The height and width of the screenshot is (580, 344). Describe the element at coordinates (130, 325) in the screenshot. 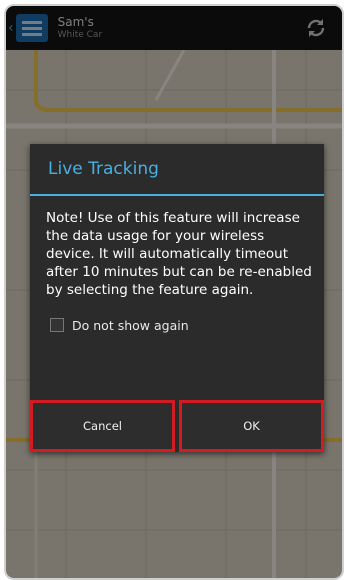

I see `do-not-show-again-label: Do not show again` at that location.